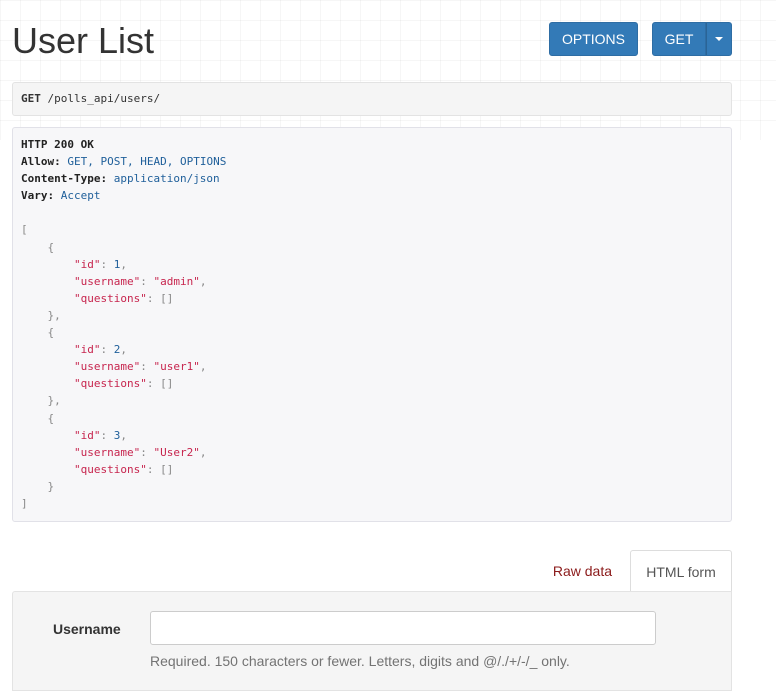 This screenshot has height=691, width=776. What do you see at coordinates (176, 367) in the screenshot?
I see `json-value-username: "user1"` at bounding box center [176, 367].